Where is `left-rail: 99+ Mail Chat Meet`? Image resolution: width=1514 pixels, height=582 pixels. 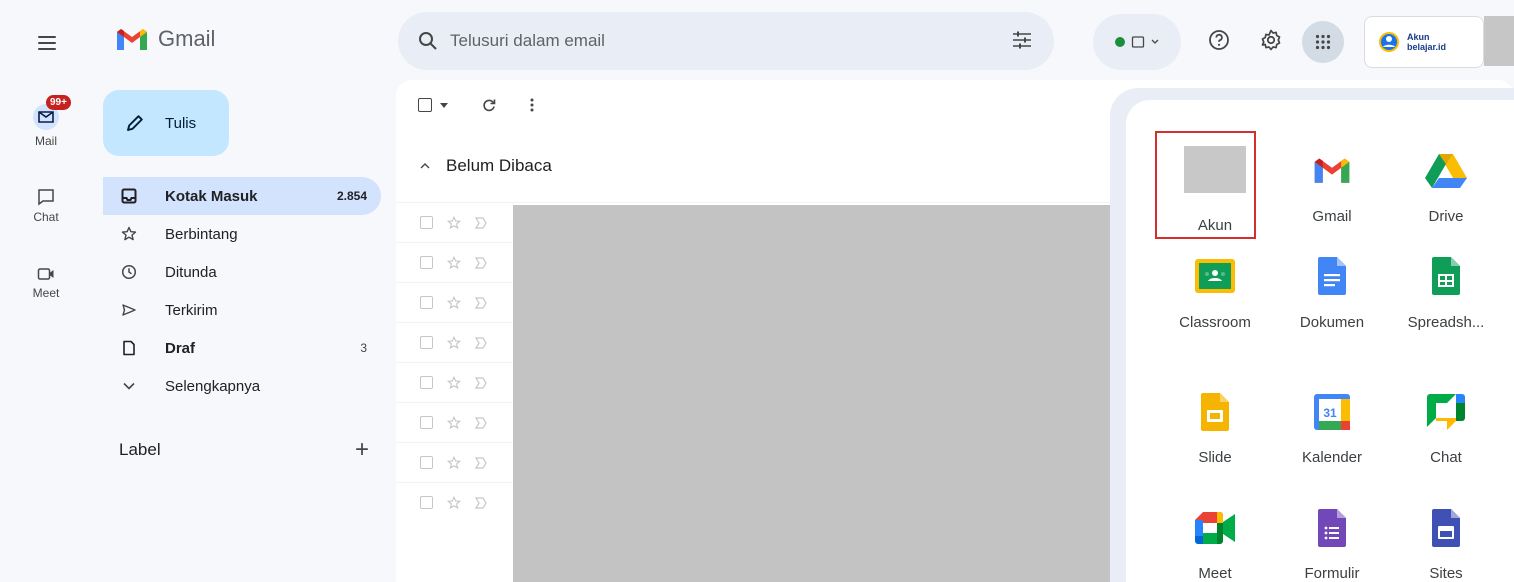
left-rail: 99+ Mail Chat Meet is located at coordinates (46, 291).